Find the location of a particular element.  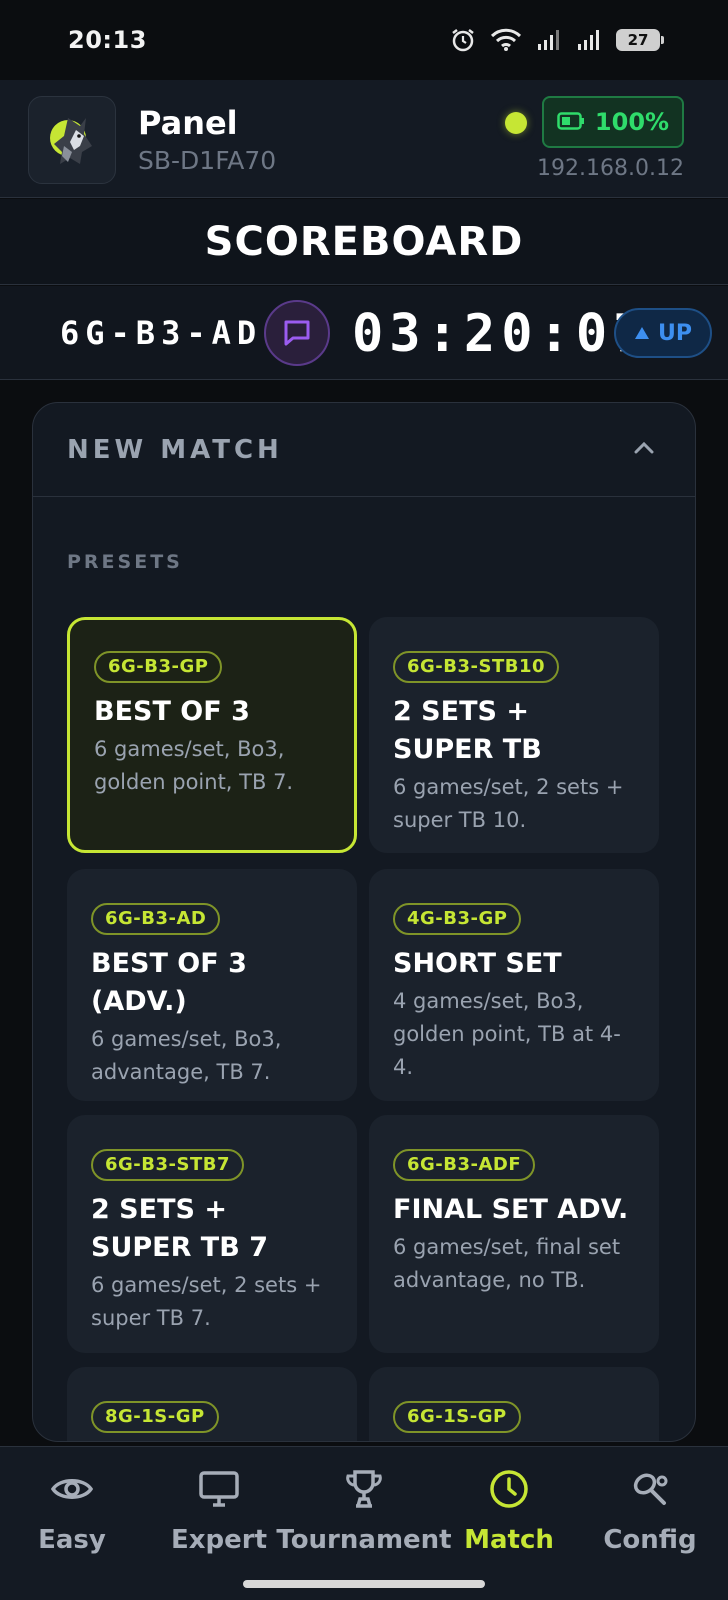

chat-button is located at coordinates (297, 333).